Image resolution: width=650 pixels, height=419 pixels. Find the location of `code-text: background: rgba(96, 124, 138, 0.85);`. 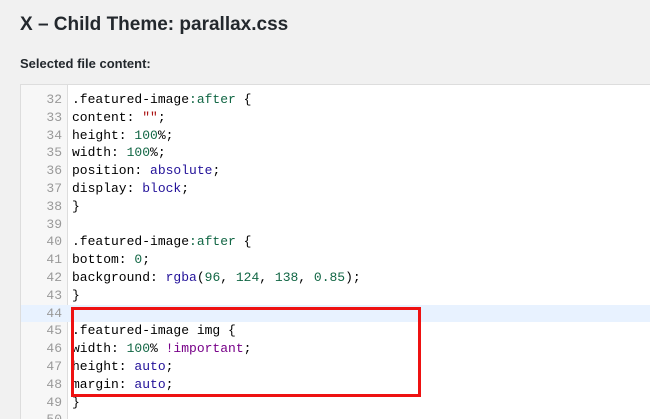

code-text: background: rgba(96, 124, 138, 0.85); is located at coordinates (216, 278).